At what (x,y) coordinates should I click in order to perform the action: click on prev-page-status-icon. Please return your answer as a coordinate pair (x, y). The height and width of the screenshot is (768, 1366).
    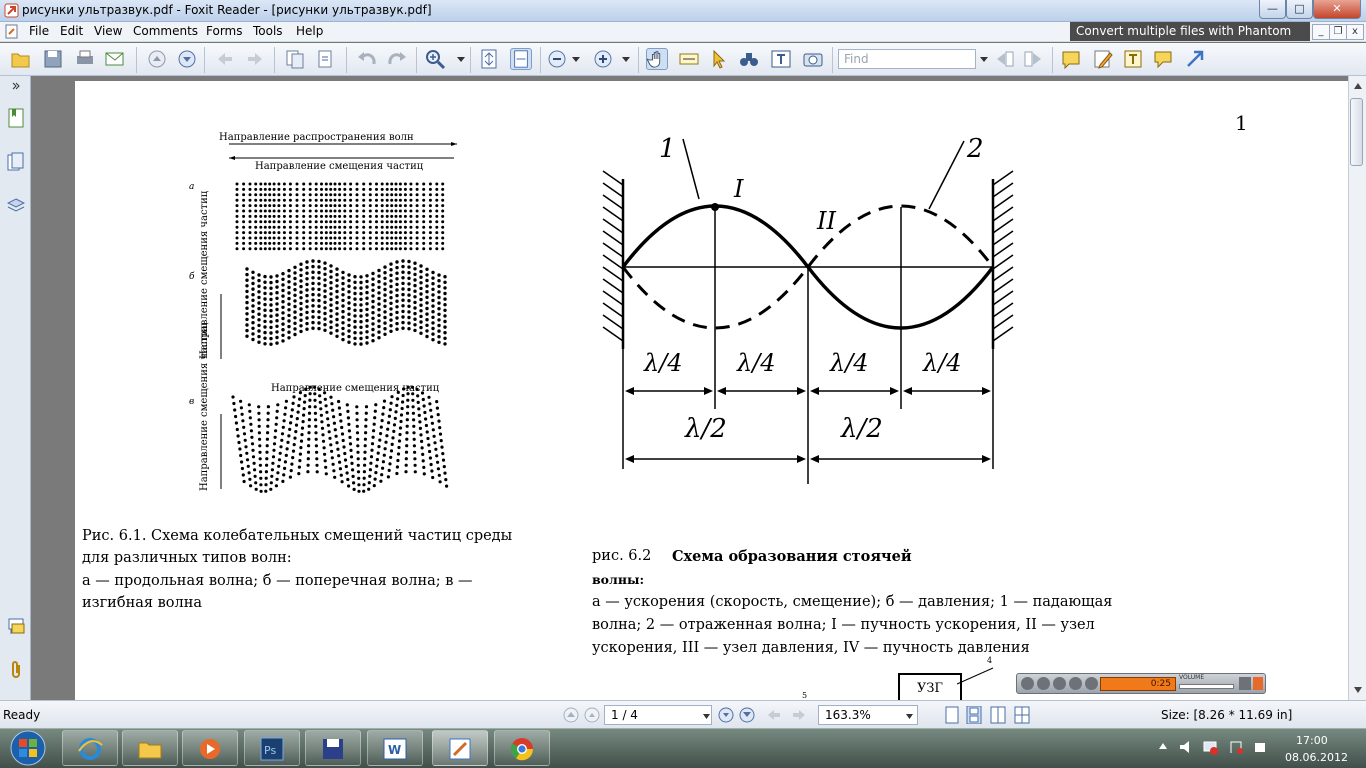
    Looking at the image, I should click on (592, 715).